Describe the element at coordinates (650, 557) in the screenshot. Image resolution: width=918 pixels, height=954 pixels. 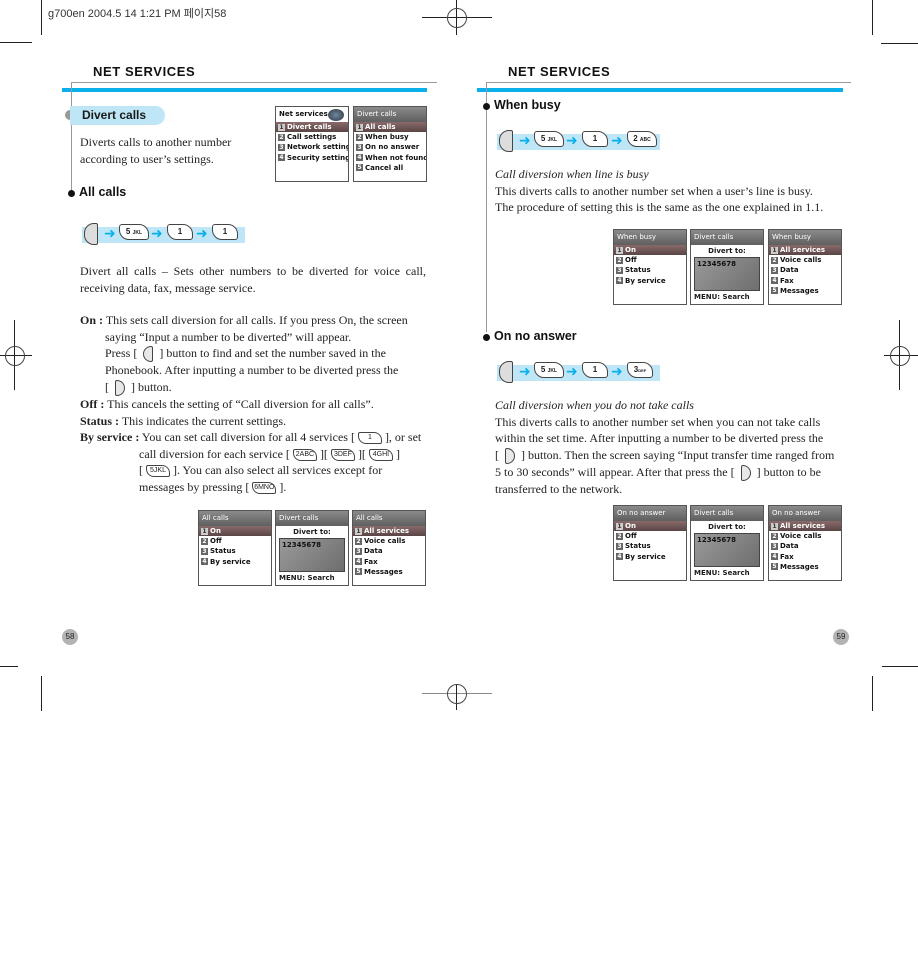
I see `menu-item: 4 By service` at that location.